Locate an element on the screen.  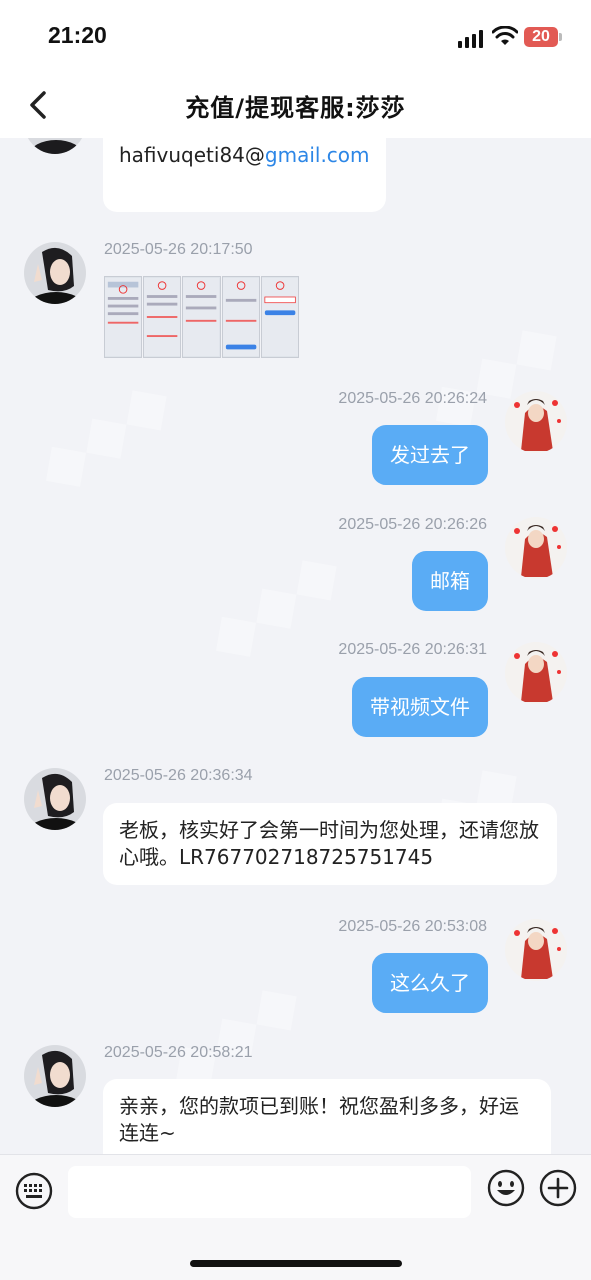
email-user: hafivuqeti84@ is located at coordinates (192, 155).